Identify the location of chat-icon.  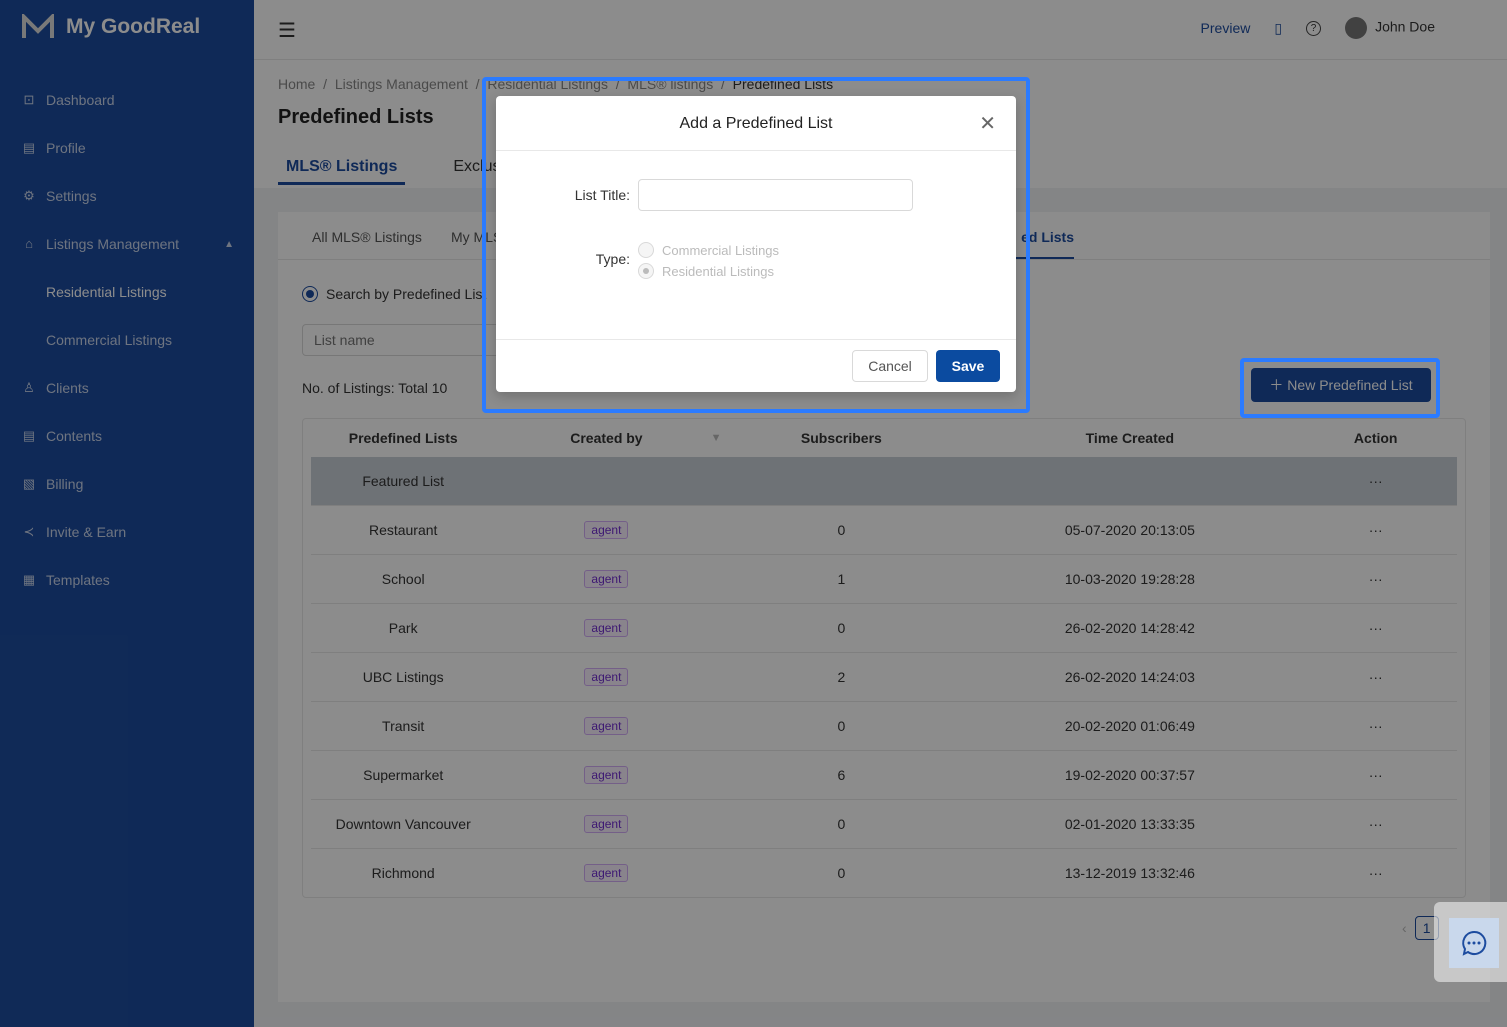
(1474, 943).